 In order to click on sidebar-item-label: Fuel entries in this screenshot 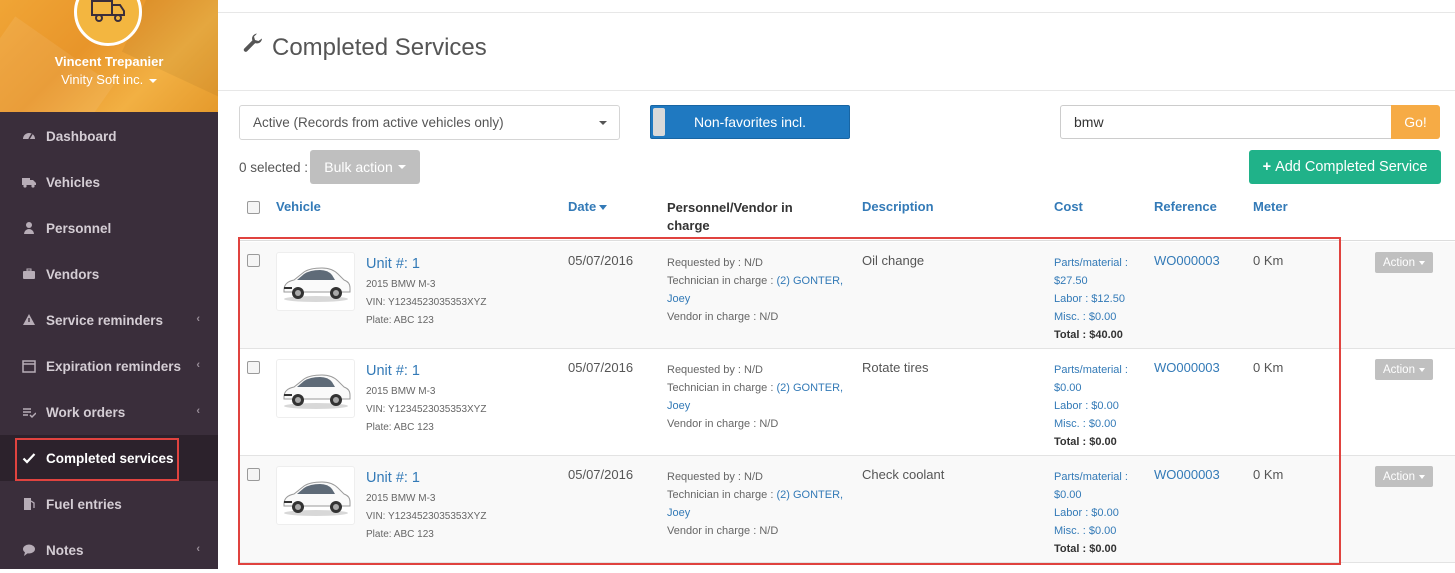, I will do `click(84, 504)`.